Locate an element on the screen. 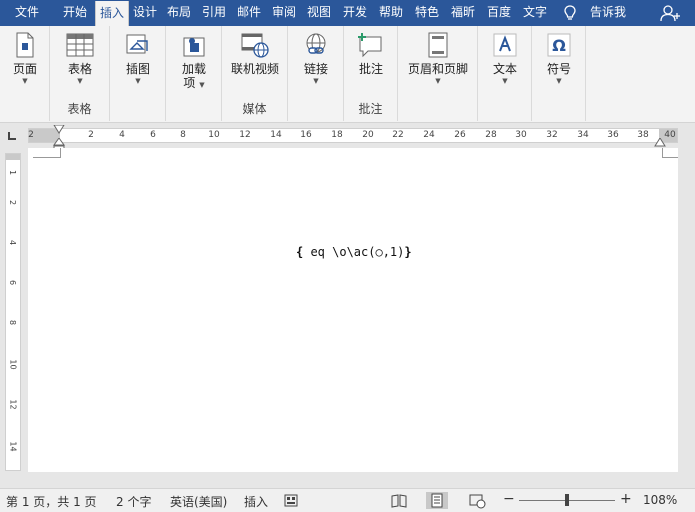 Image resolution: width=695 pixels, height=512 pixels. group-addins: 加载 项 ▼ is located at coordinates (194, 73).